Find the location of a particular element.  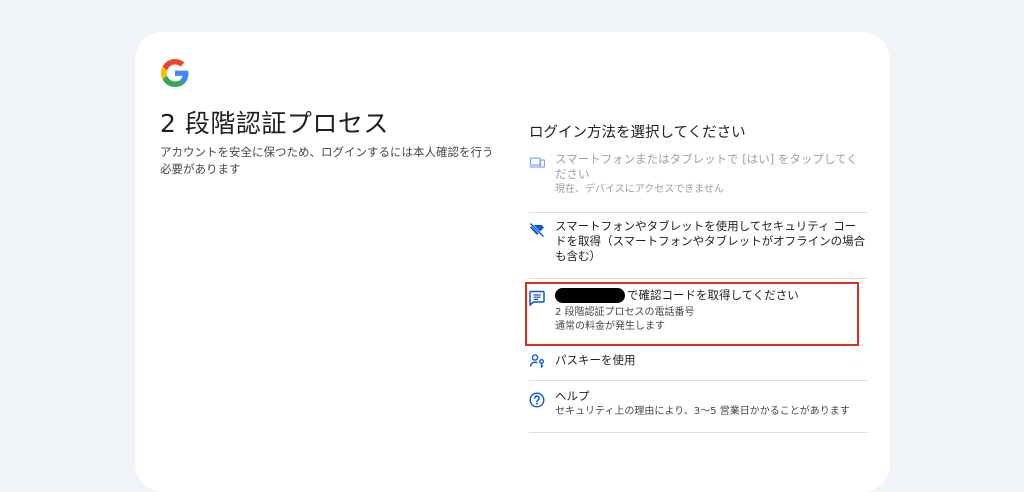

option-tap-yes-label: スマートフォンまたはタブレットで [はい] をタップしてください is located at coordinates (706, 166).